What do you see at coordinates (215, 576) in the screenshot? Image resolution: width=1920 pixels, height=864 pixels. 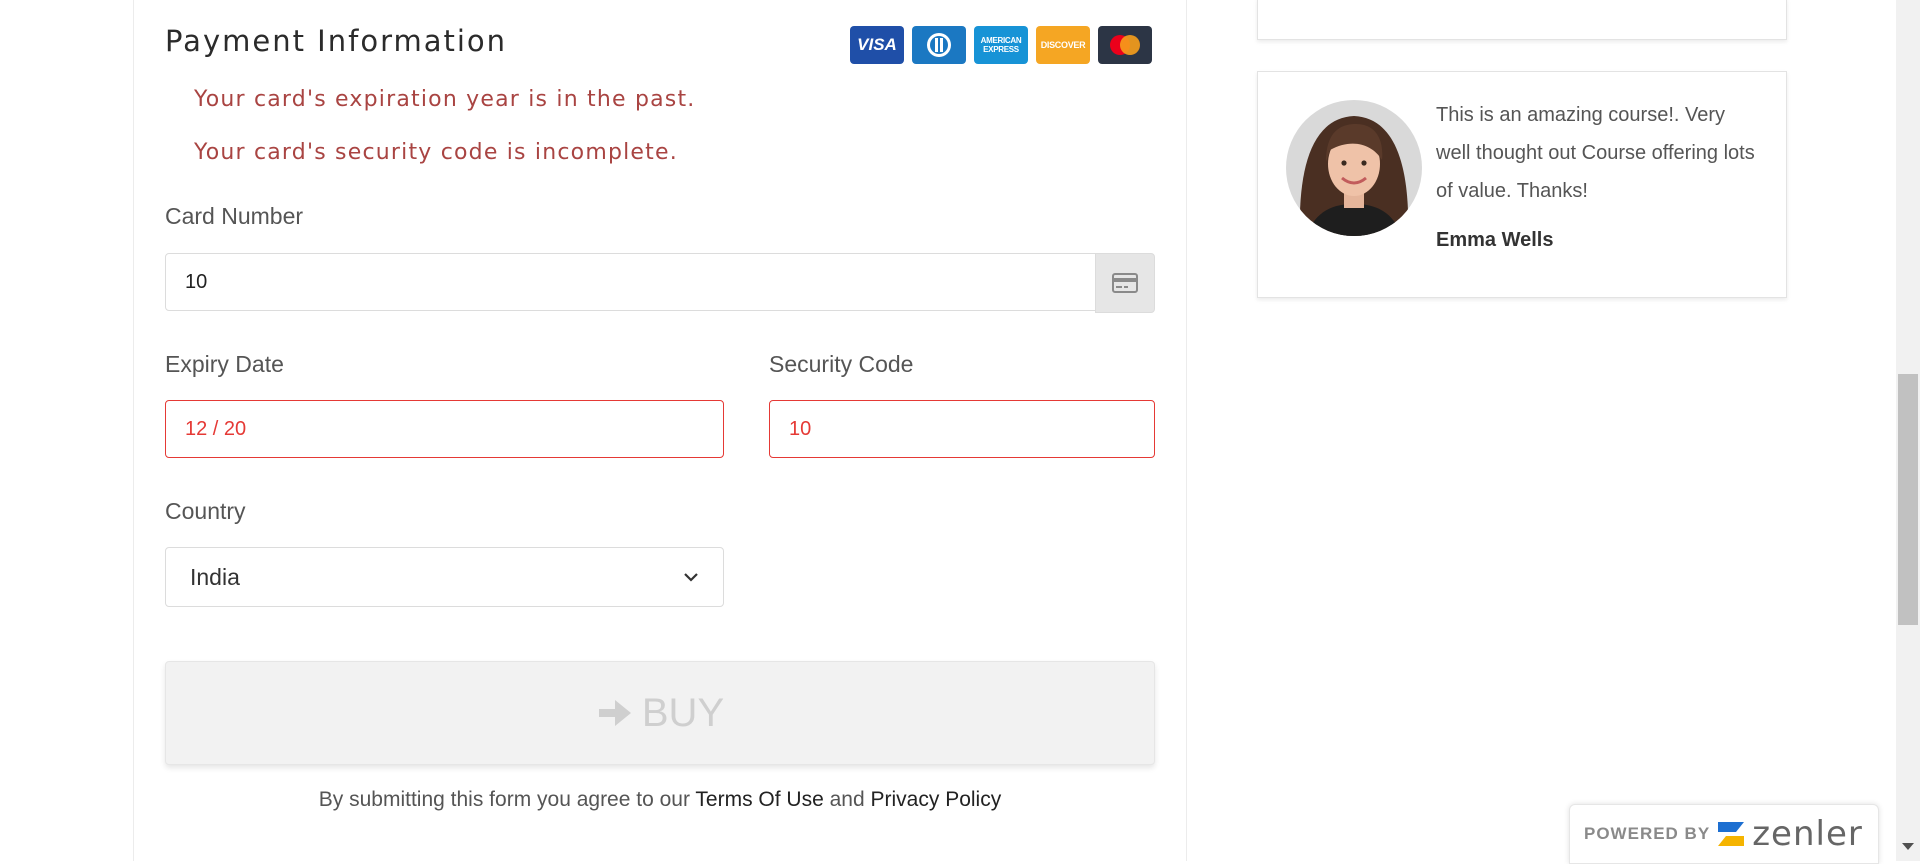 I see `country-value: India` at bounding box center [215, 576].